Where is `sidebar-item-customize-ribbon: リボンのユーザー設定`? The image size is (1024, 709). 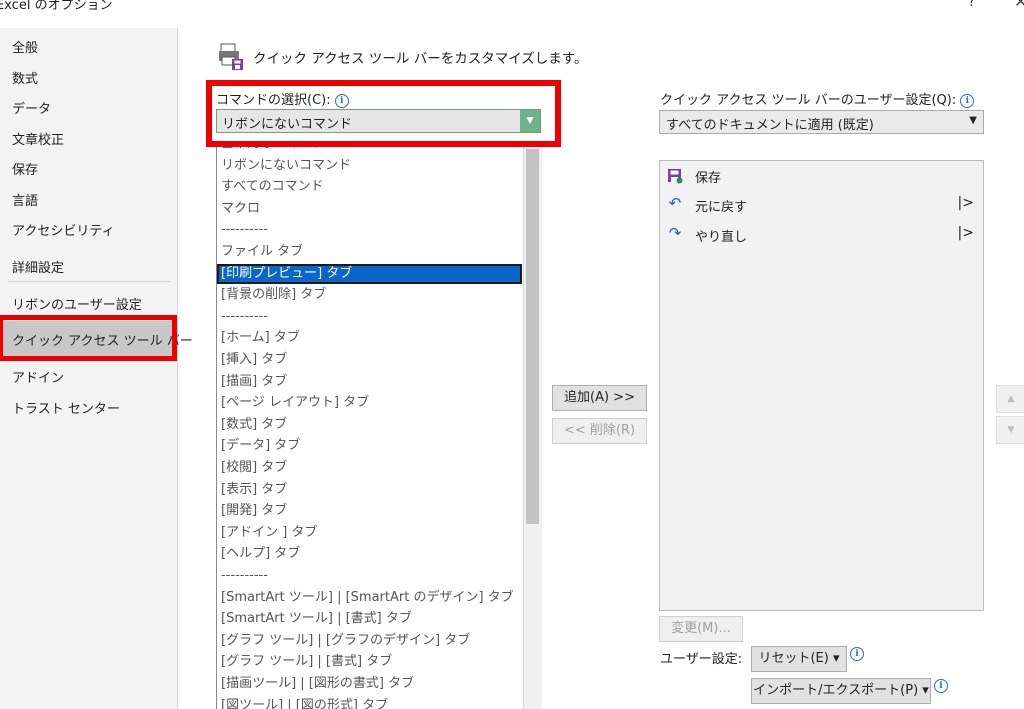
sidebar-item-customize-ribbon: リボンのユーザー設定 is located at coordinates (77, 303).